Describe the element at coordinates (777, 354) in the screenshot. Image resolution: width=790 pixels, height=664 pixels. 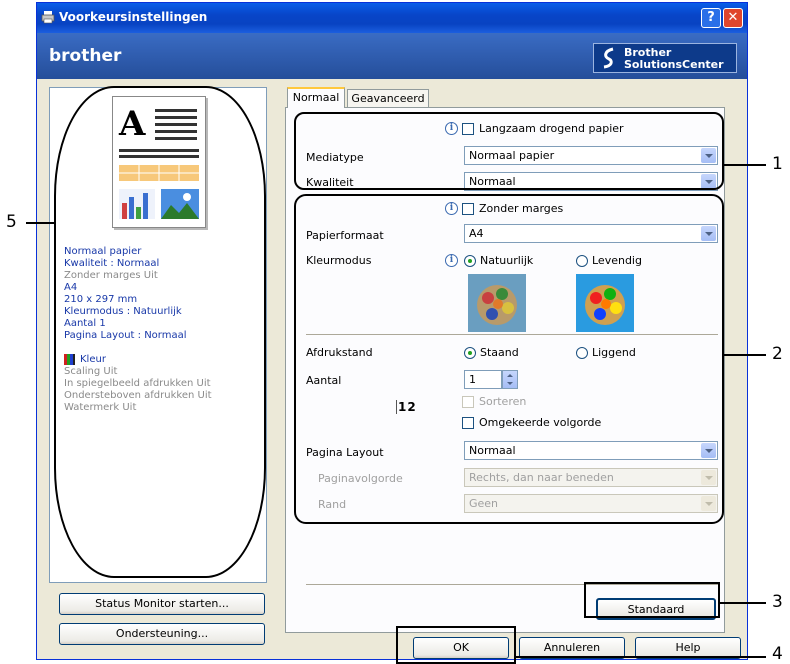
I see `callout-number-2: 2` at that location.